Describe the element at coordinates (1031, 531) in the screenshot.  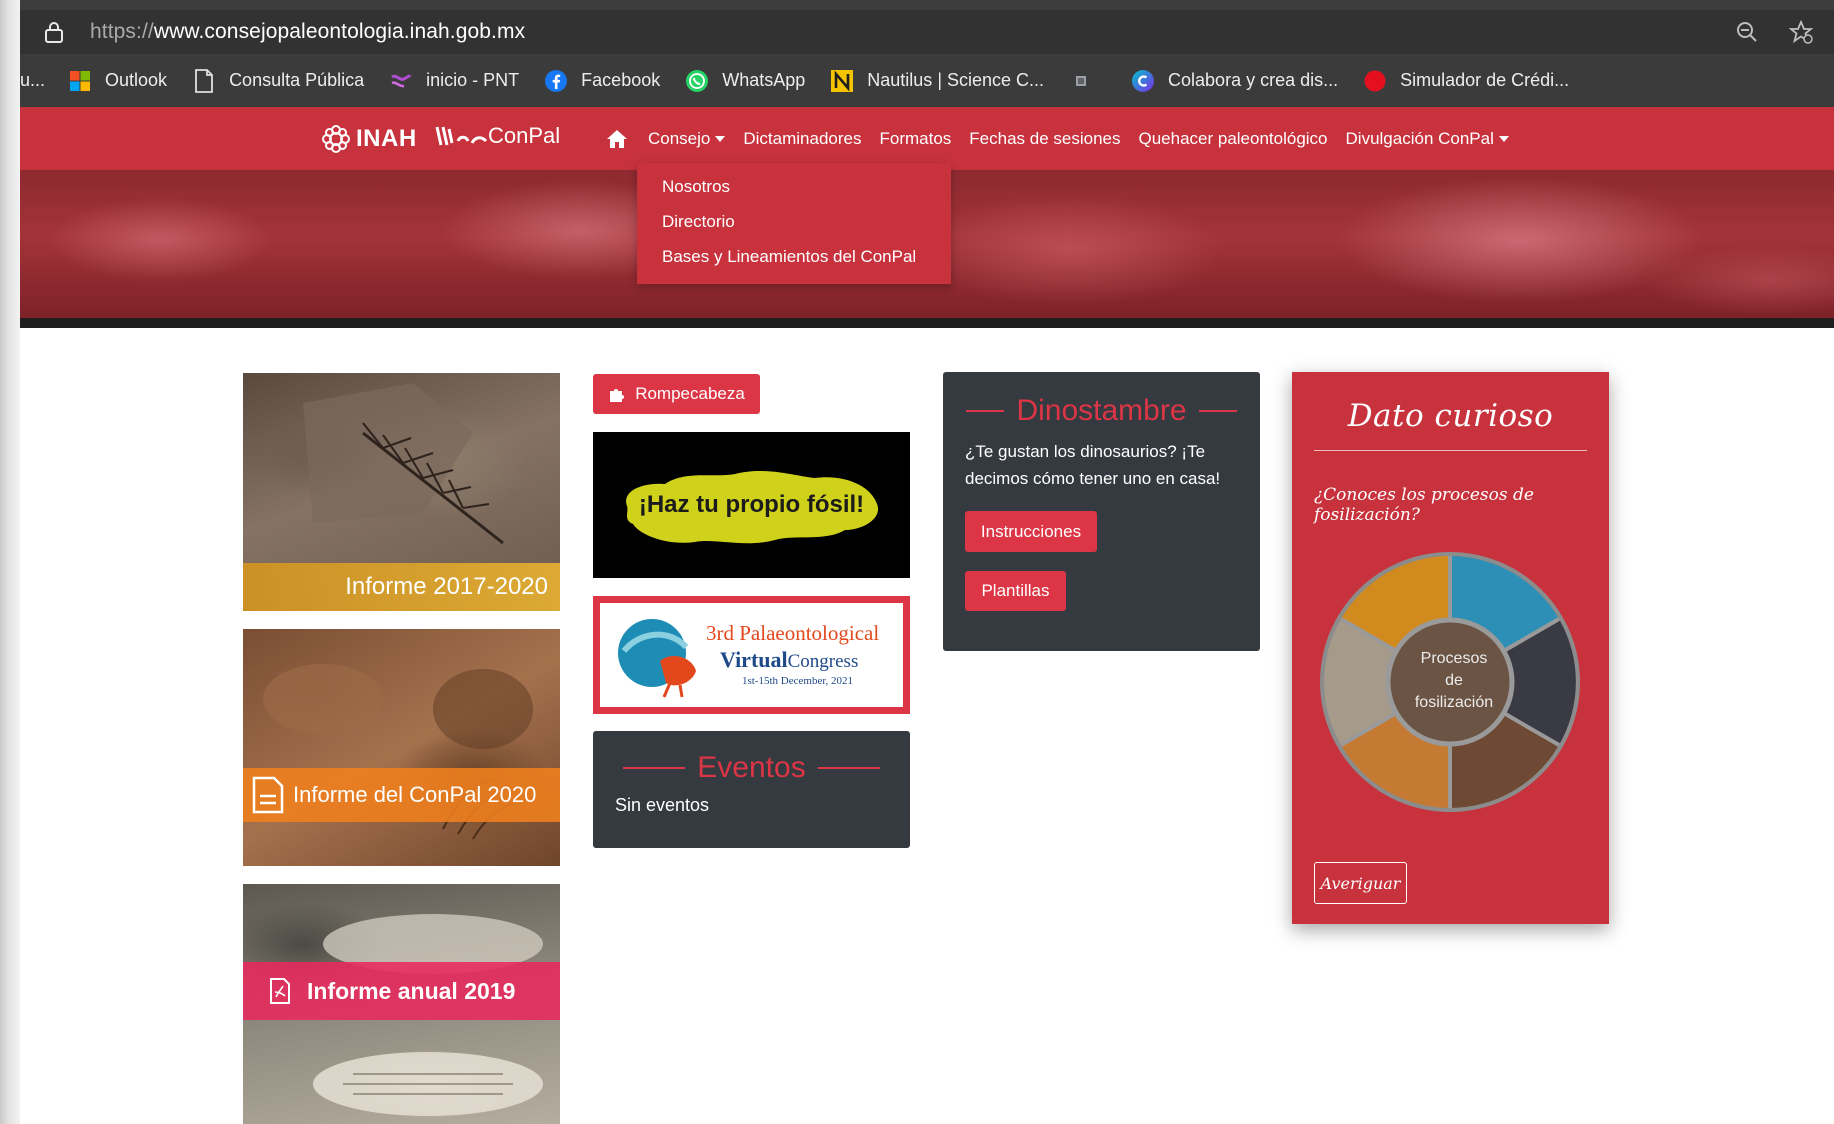
I see `instrucciones-button: Instrucciones` at that location.